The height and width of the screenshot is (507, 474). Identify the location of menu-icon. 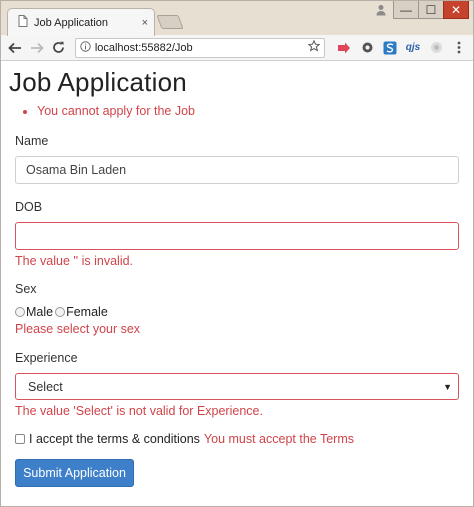
(459, 48).